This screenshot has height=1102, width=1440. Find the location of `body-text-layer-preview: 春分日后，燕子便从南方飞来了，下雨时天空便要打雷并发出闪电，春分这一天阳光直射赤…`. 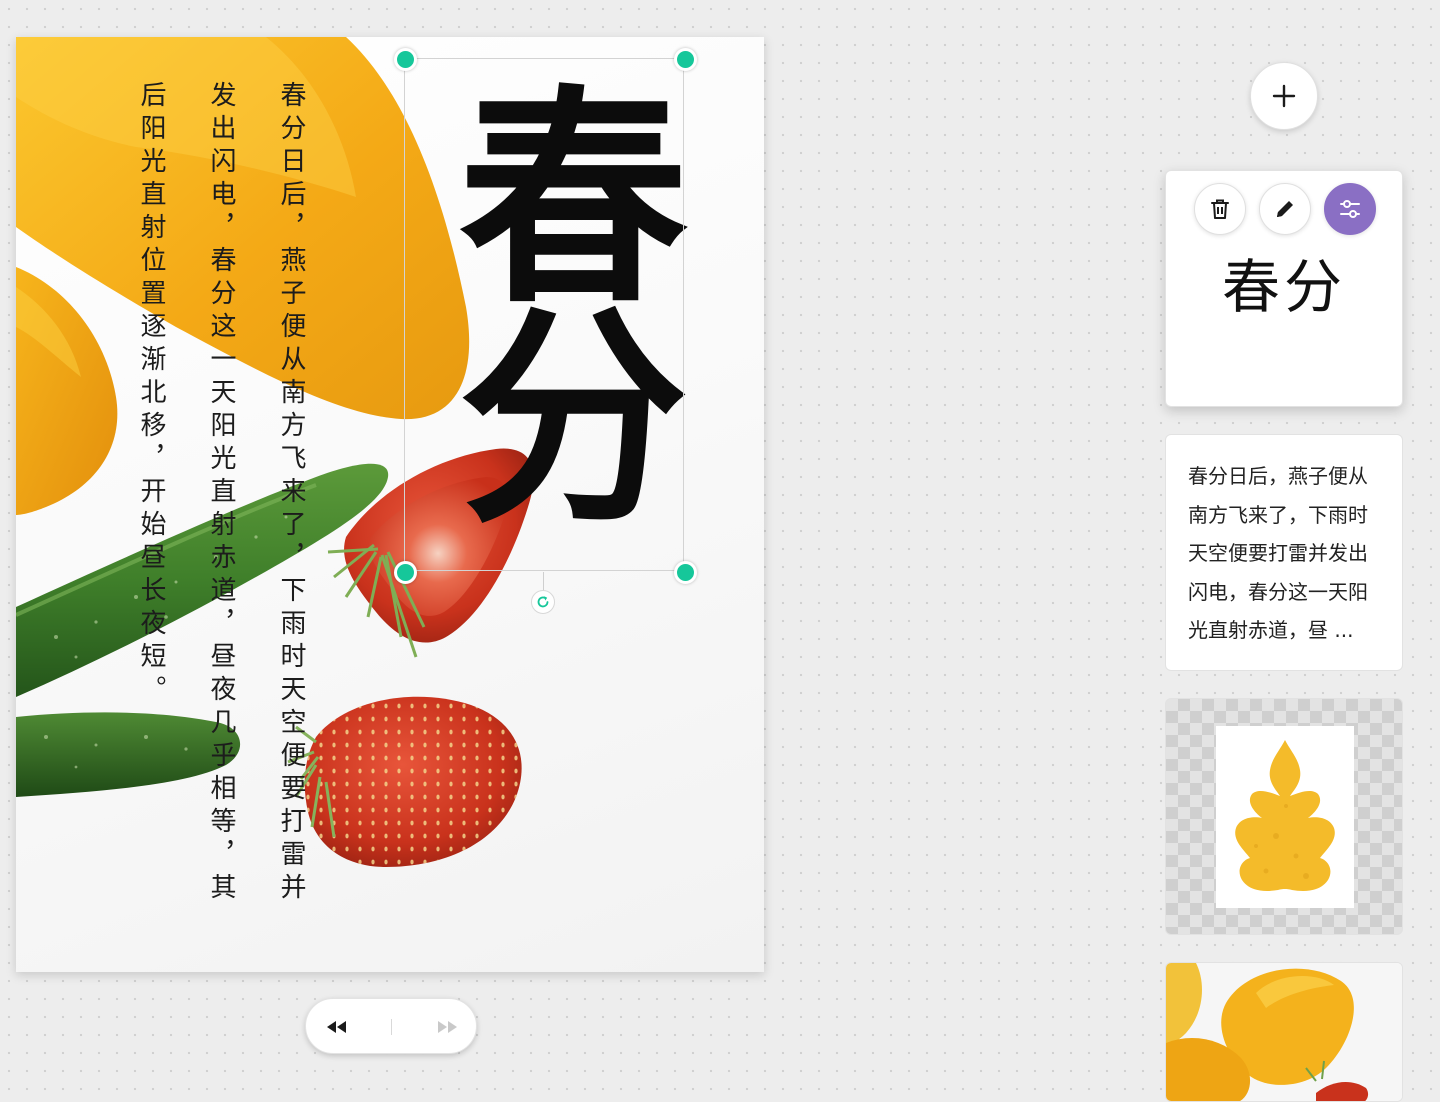

body-text-layer-preview: 春分日后，燕子便从南方飞来了，下雨时天空便要打雷并发出闪电，春分这一天阳光直射赤… is located at coordinates (1278, 553).